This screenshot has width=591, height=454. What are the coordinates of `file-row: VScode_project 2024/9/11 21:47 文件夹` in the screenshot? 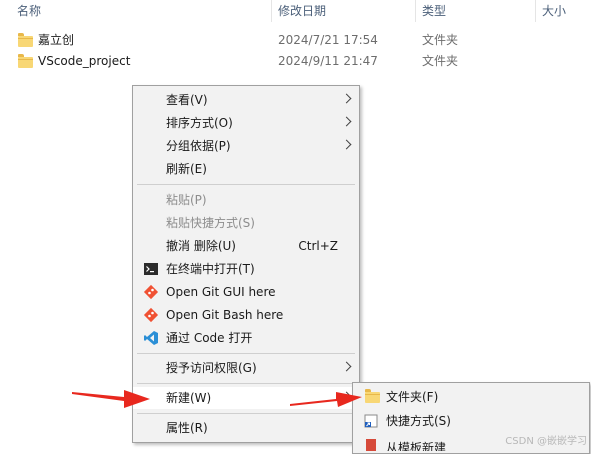 It's located at (295, 61).